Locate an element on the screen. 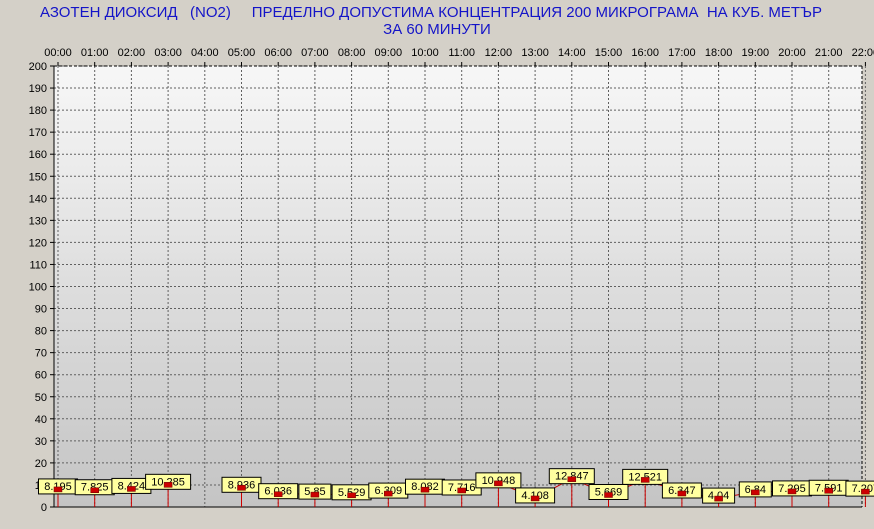 The height and width of the screenshot is (529, 874). x-tick-label: 07:00 is located at coordinates (315, 53).